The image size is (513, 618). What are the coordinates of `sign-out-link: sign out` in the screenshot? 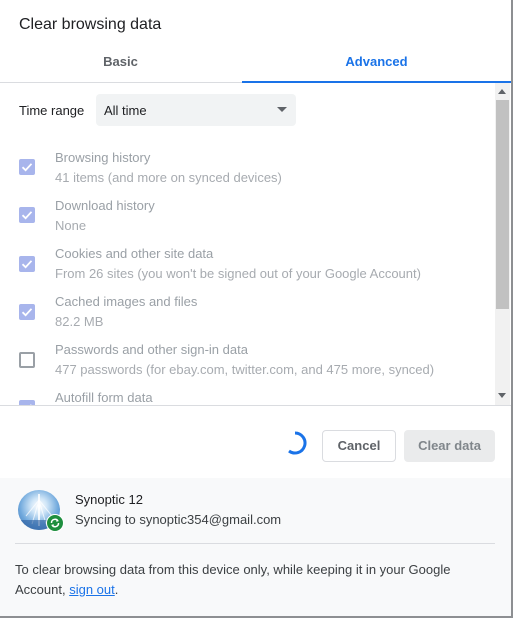 It's located at (92, 589).